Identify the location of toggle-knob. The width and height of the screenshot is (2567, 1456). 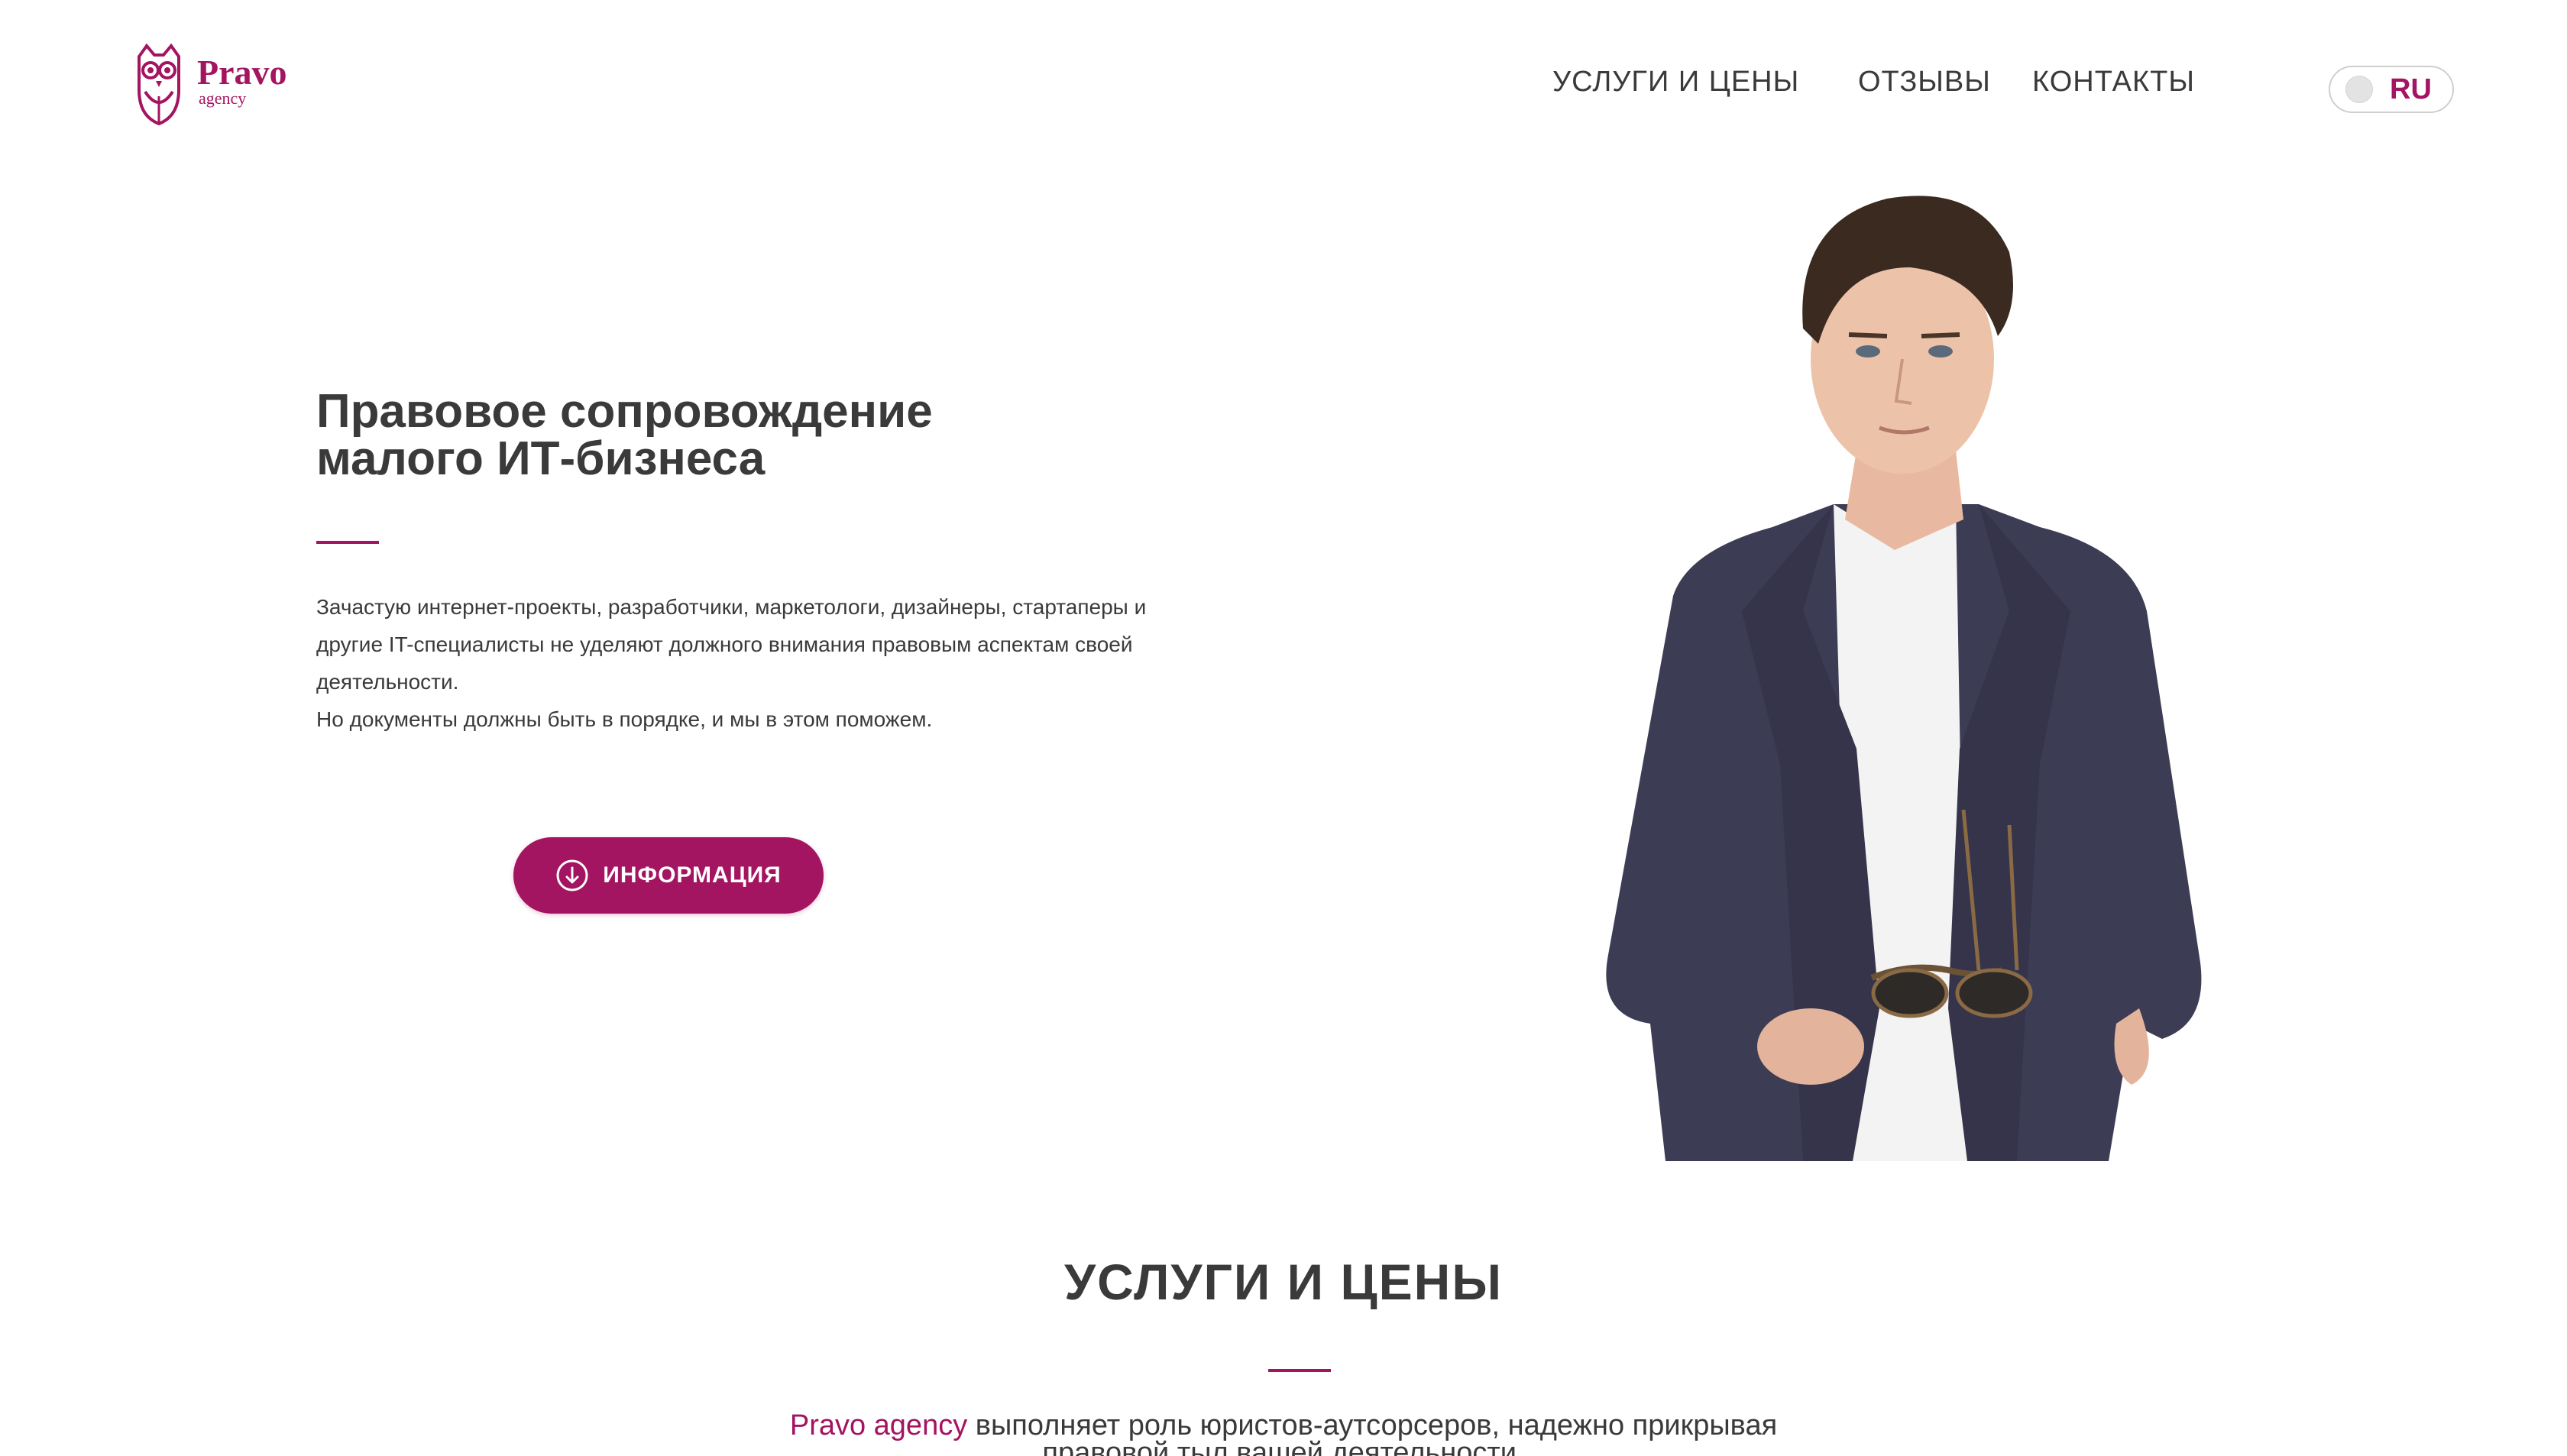
(2359, 89).